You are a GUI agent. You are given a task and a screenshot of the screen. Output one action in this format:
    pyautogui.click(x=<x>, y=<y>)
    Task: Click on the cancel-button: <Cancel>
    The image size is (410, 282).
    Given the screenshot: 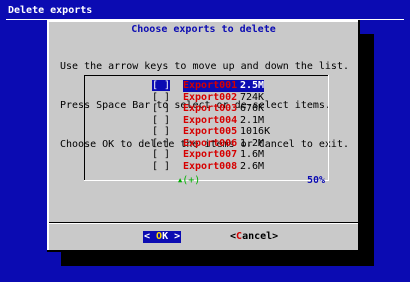 What is the action you would take?
    pyautogui.click(x=254, y=237)
    